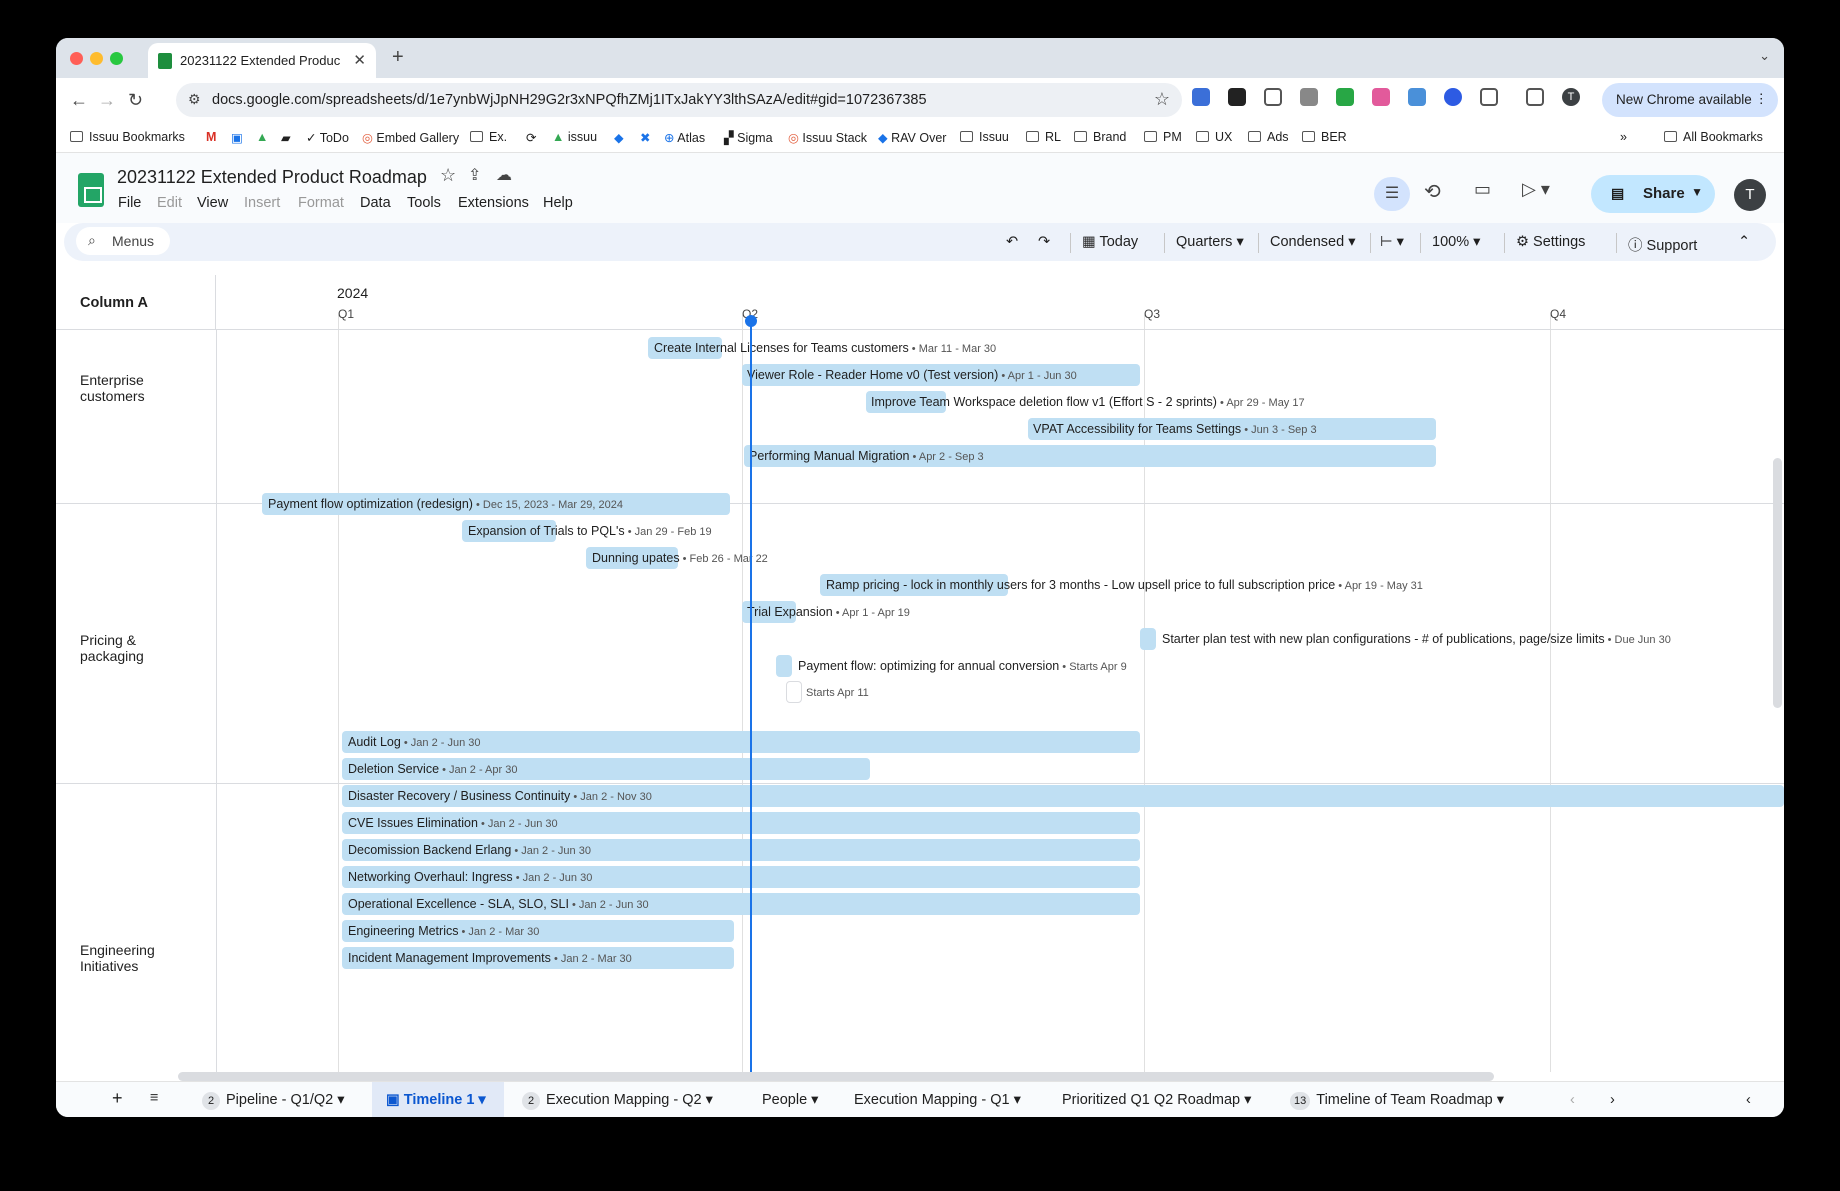  I want to click on close-window-button, so click(76, 58).